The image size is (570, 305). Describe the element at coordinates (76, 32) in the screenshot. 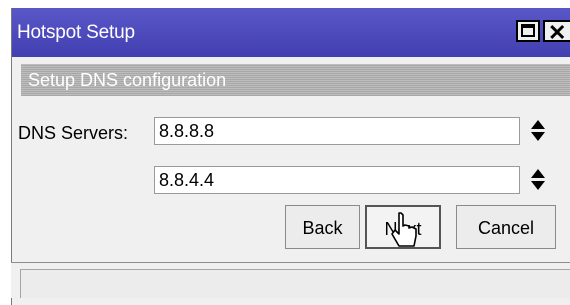

I see `window-title: Hotspot Setup` at that location.